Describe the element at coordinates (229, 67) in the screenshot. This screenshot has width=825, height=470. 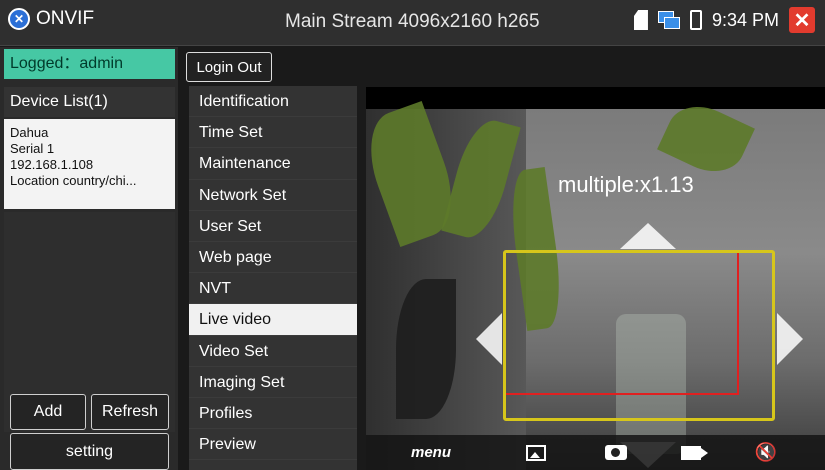
I see `login-out-button: Login Out` at that location.